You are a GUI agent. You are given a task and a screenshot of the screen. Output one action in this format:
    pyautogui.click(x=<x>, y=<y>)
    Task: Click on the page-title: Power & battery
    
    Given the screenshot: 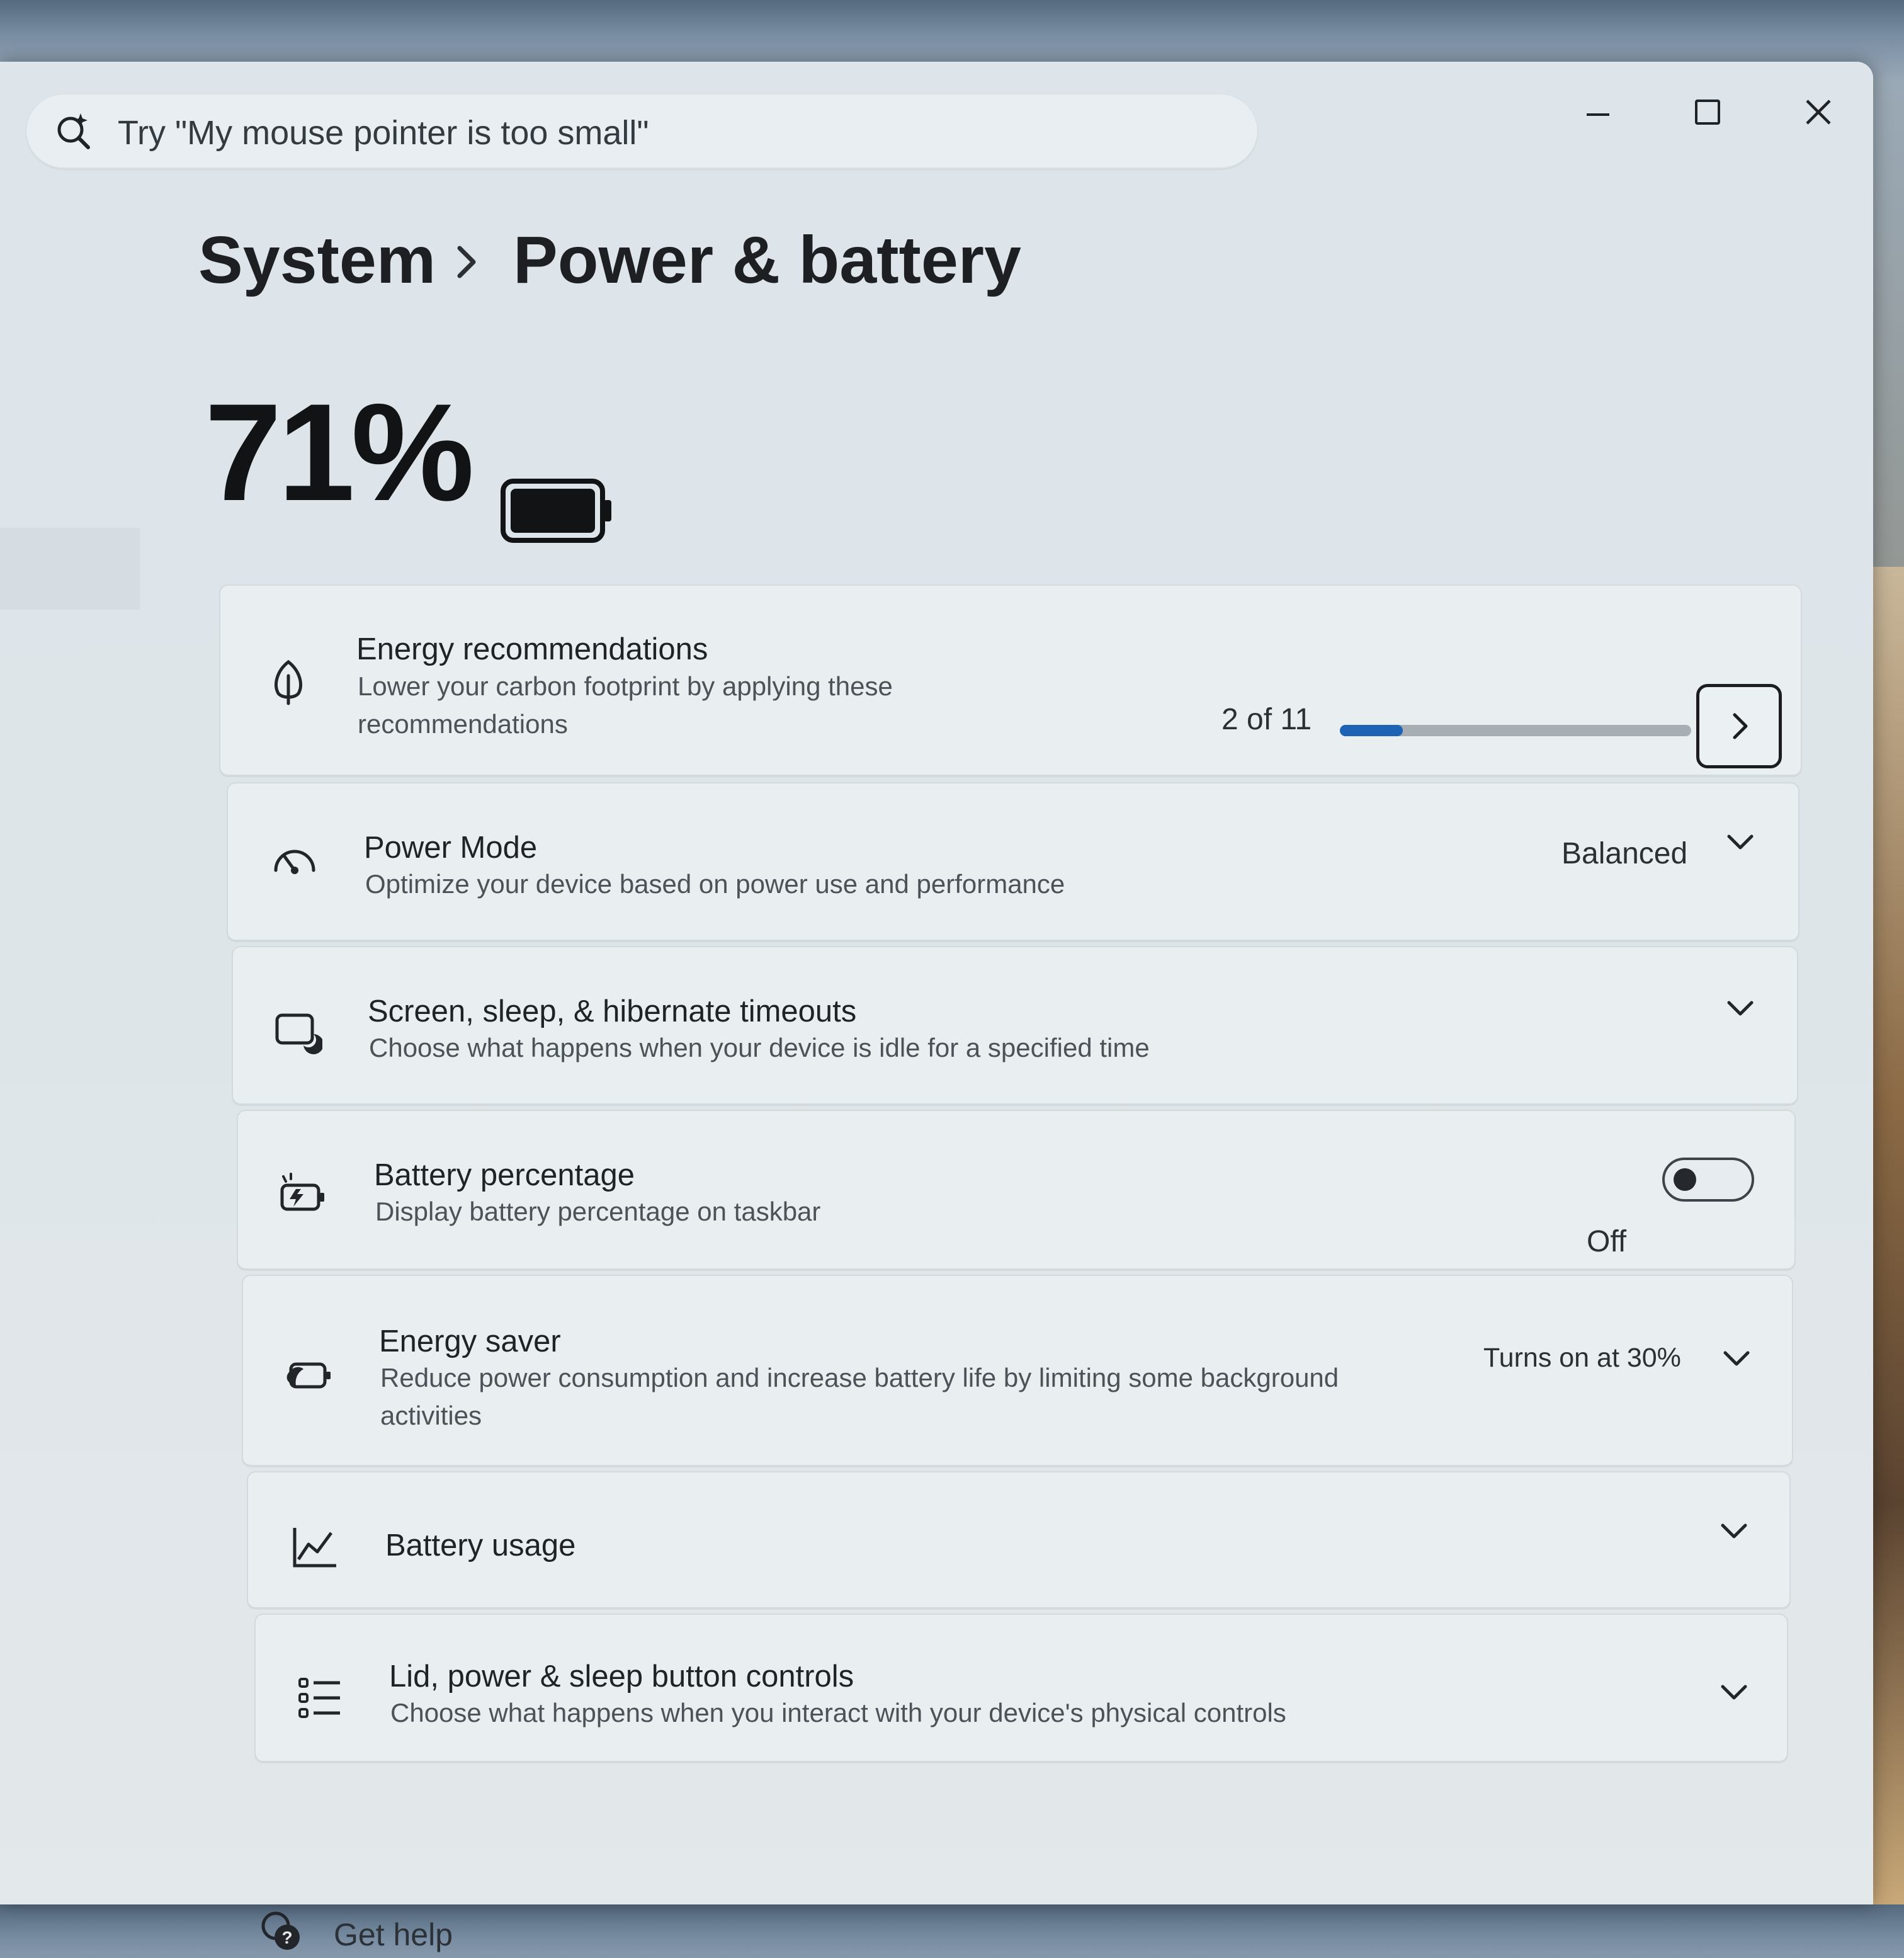 What is the action you would take?
    pyautogui.click(x=767, y=260)
    